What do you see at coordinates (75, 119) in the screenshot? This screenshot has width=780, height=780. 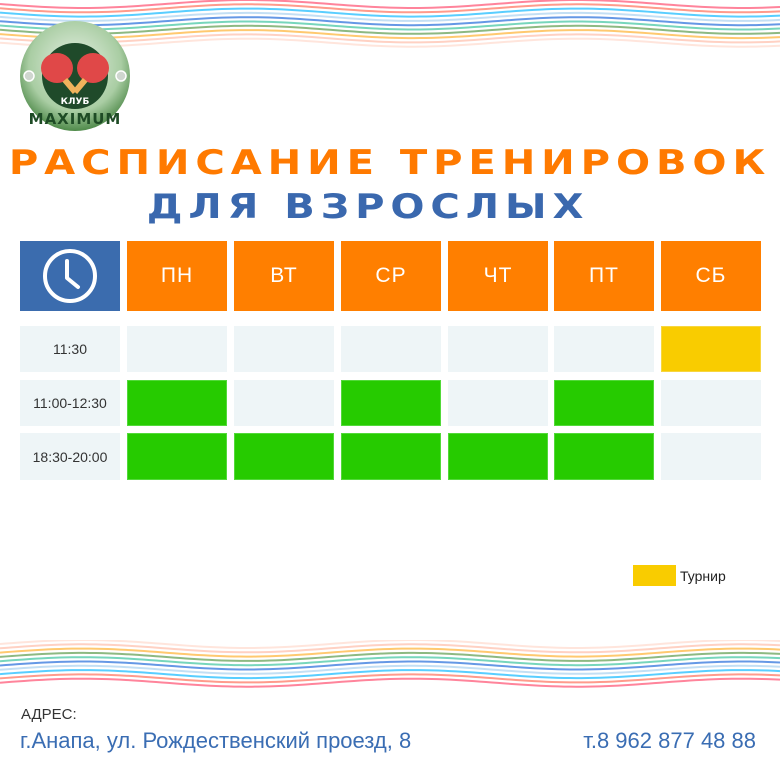 I see `logo-brand: MAXIMUM` at bounding box center [75, 119].